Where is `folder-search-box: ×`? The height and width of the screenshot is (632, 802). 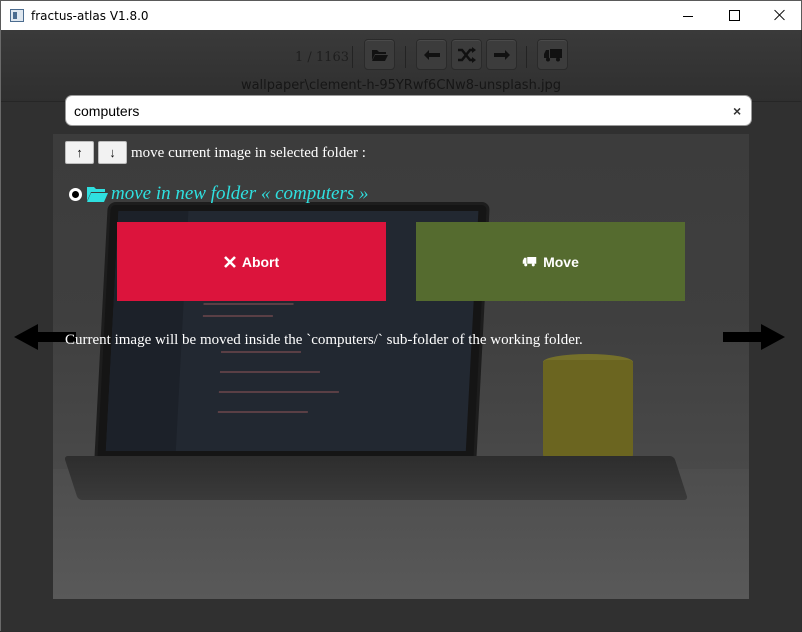 folder-search-box: × is located at coordinates (408, 110).